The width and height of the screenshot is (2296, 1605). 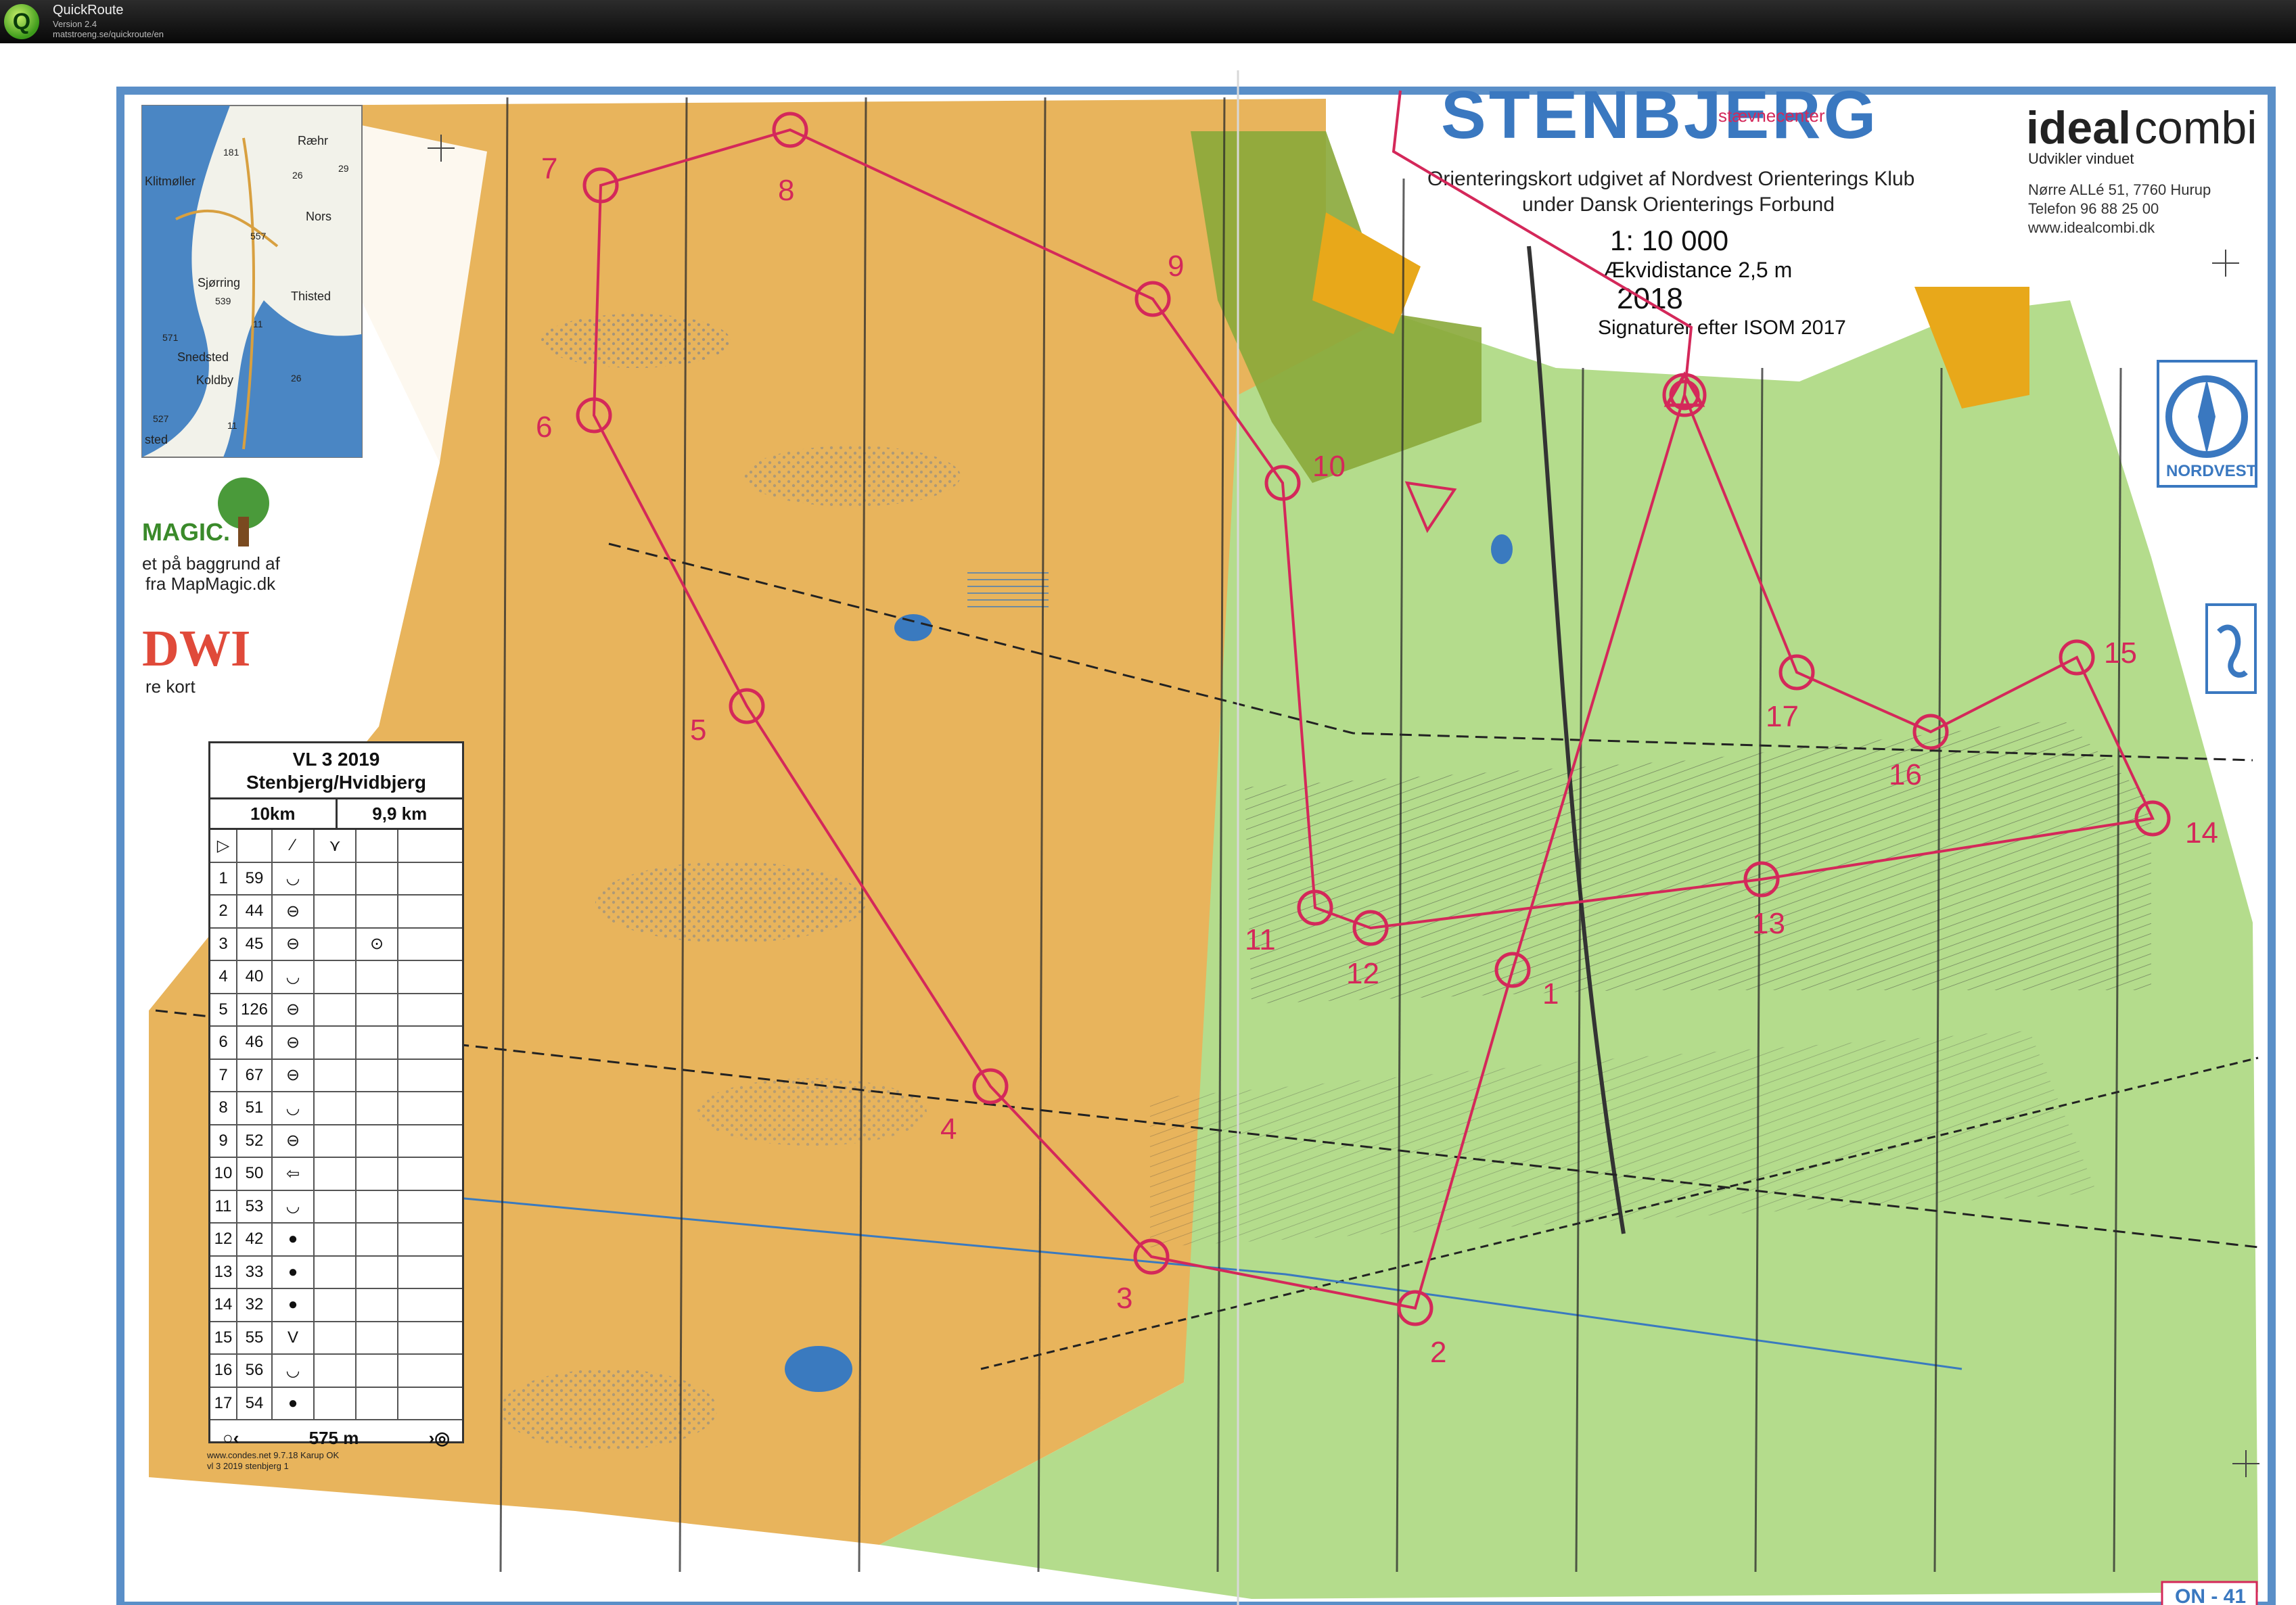 I want to click on desc-row: 6 46 ⊖, so click(x=336, y=1043).